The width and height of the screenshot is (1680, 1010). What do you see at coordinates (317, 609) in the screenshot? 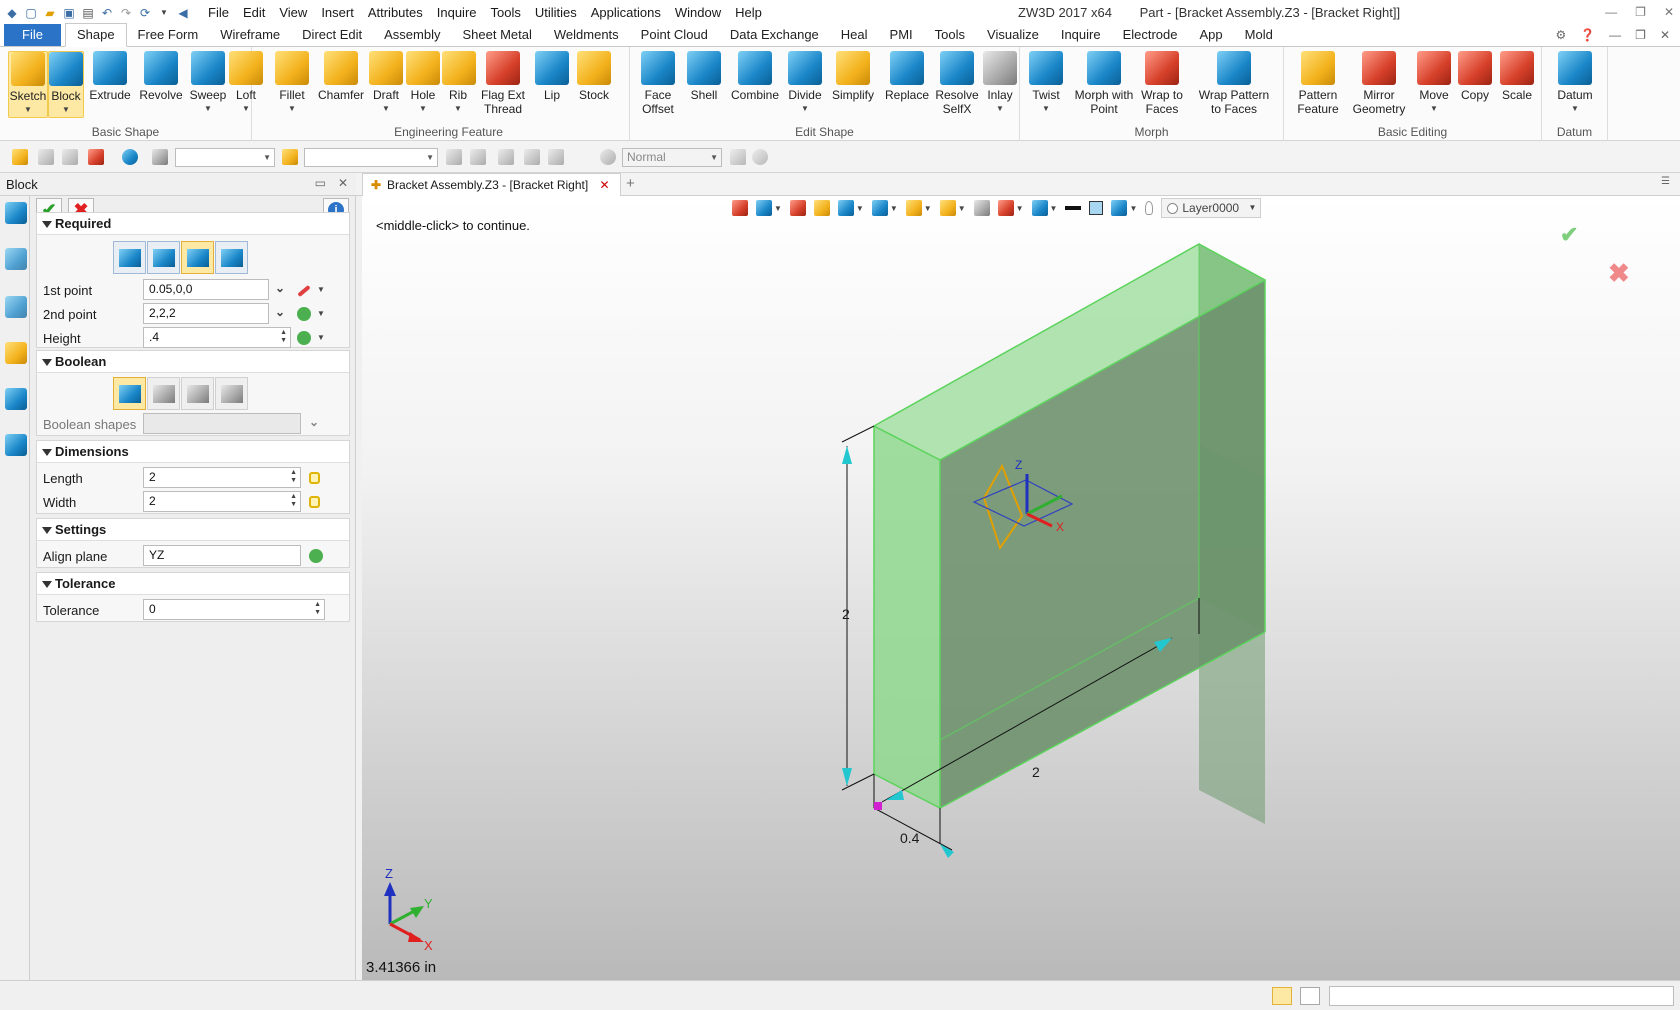
I see `tolerance-spinner: ▲ ▼` at bounding box center [317, 609].